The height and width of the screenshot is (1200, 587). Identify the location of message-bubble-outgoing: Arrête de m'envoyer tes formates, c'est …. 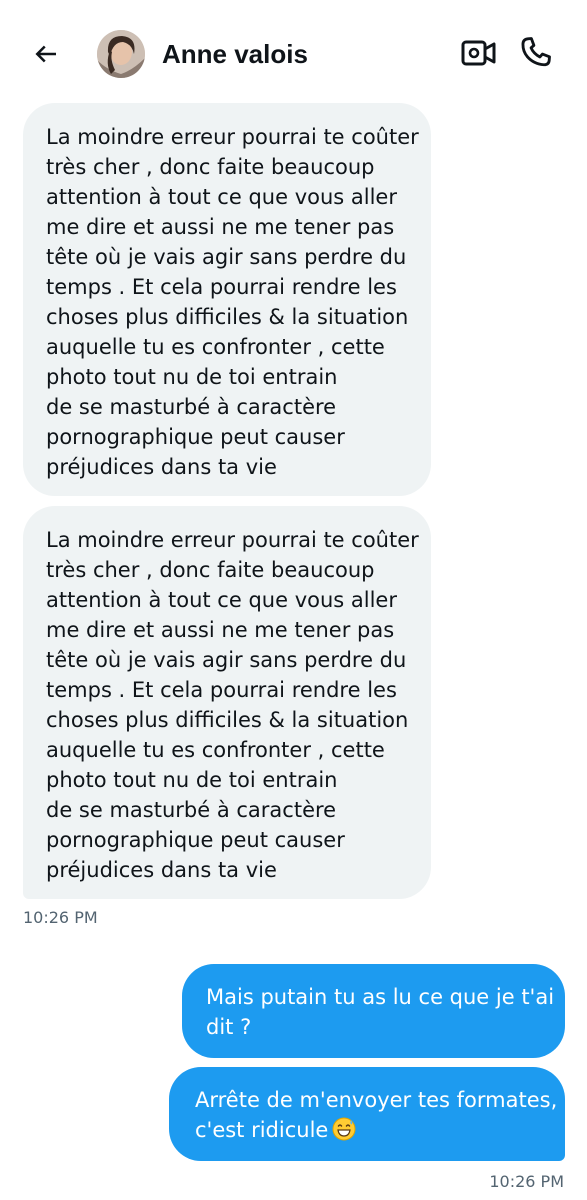
(367, 1114).